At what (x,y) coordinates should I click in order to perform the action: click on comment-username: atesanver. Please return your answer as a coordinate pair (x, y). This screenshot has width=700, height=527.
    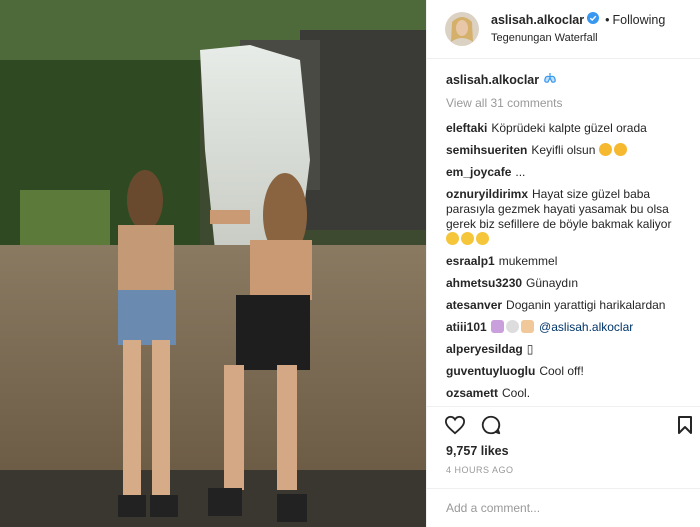
    Looking at the image, I should click on (474, 305).